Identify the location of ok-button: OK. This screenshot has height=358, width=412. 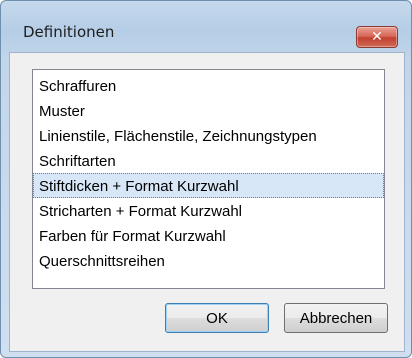
(217, 318).